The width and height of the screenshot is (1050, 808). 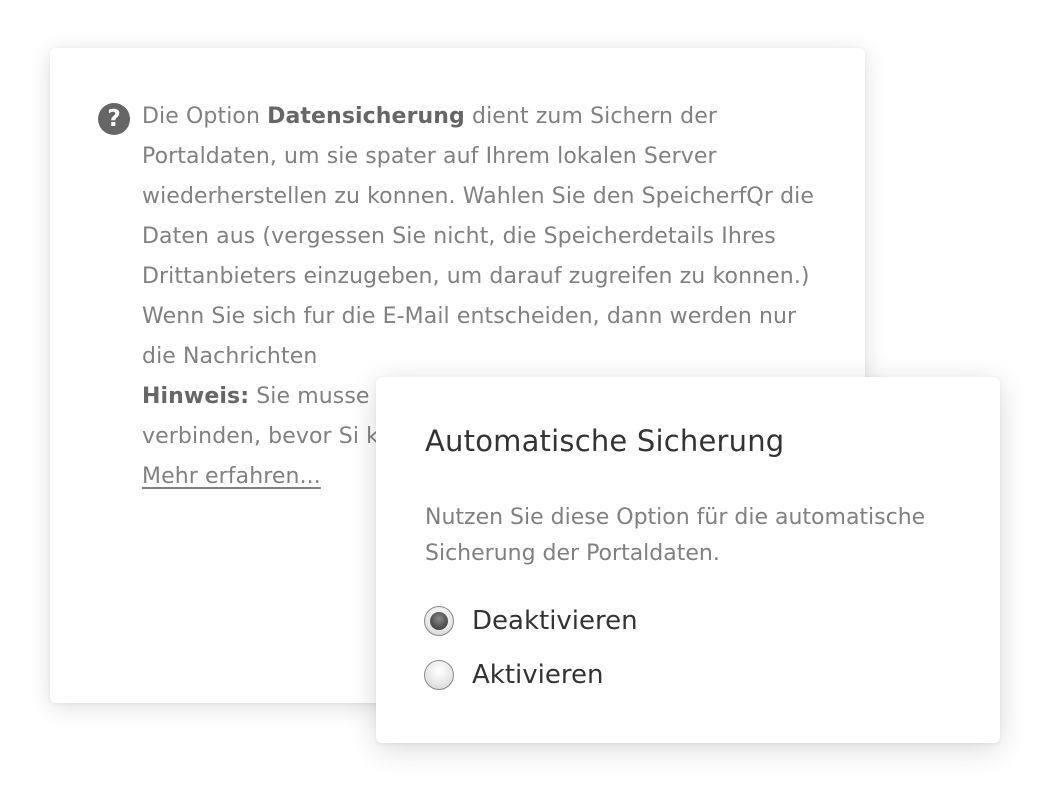 I want to click on auto-backup-title: Automatische Sicherung, so click(x=605, y=441).